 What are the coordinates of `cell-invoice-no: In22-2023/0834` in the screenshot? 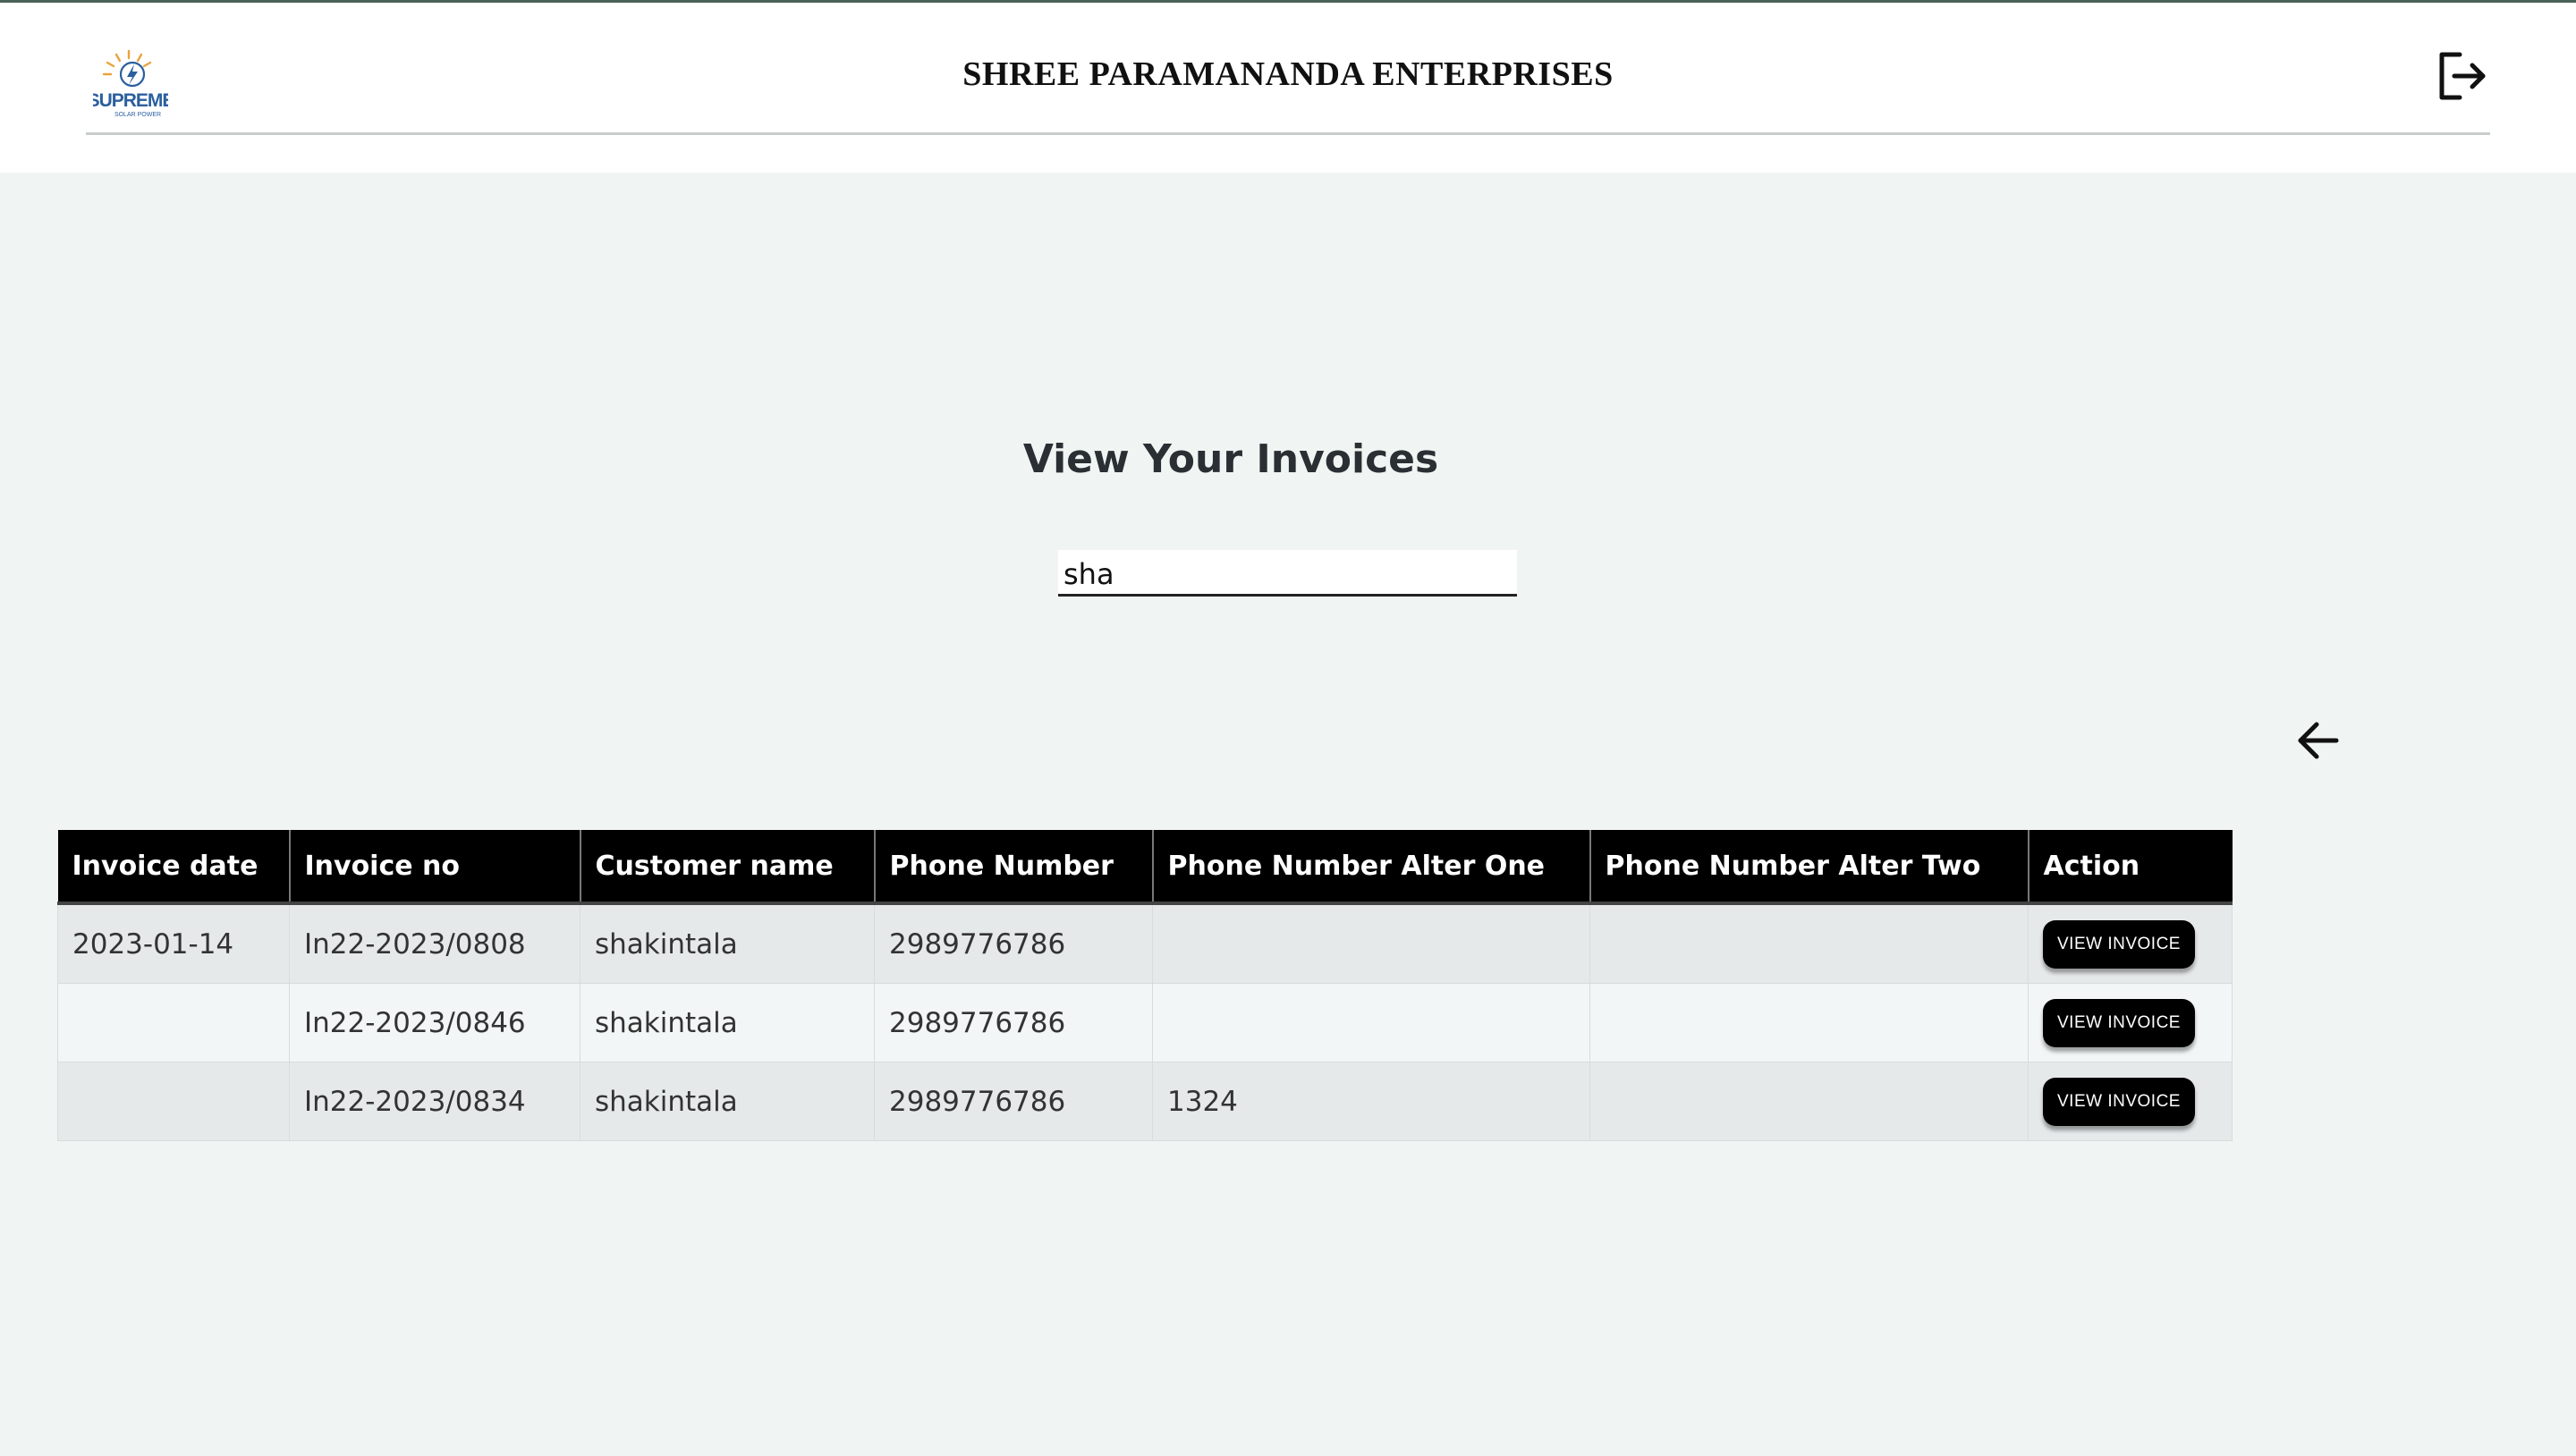 It's located at (434, 1101).